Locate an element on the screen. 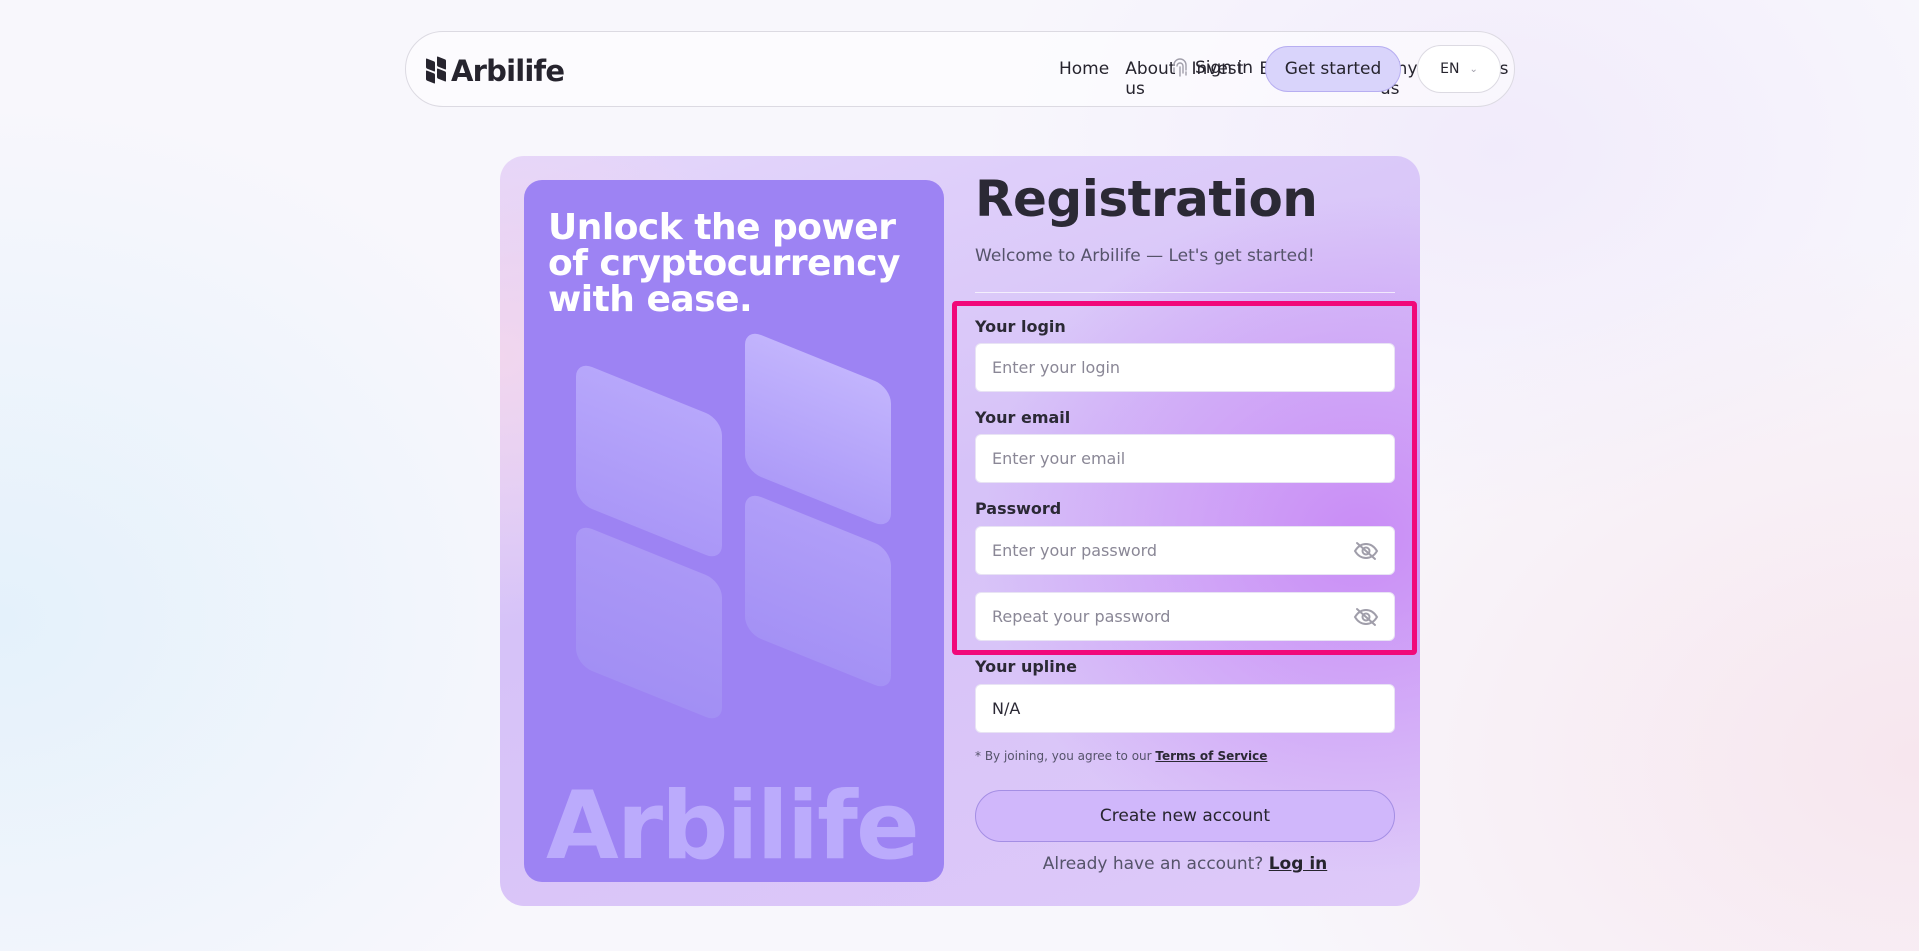  language-selector: EN ⌄ is located at coordinates (1459, 69).